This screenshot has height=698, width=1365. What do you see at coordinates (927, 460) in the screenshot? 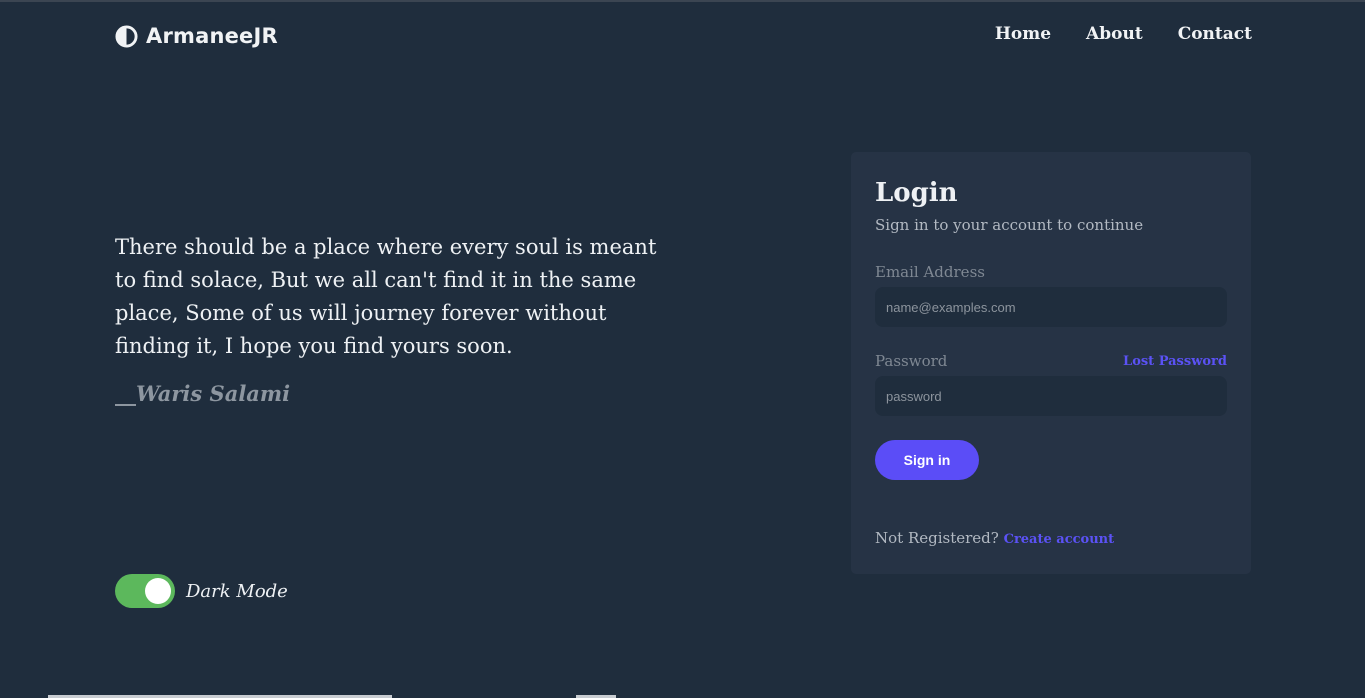
I see `sign-in-button: Sign in` at bounding box center [927, 460].